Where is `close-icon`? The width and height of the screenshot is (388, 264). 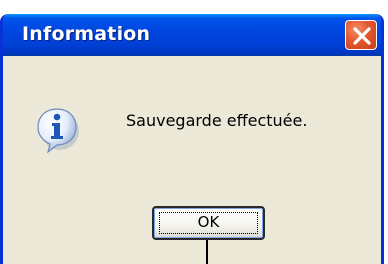
close-icon is located at coordinates (362, 36).